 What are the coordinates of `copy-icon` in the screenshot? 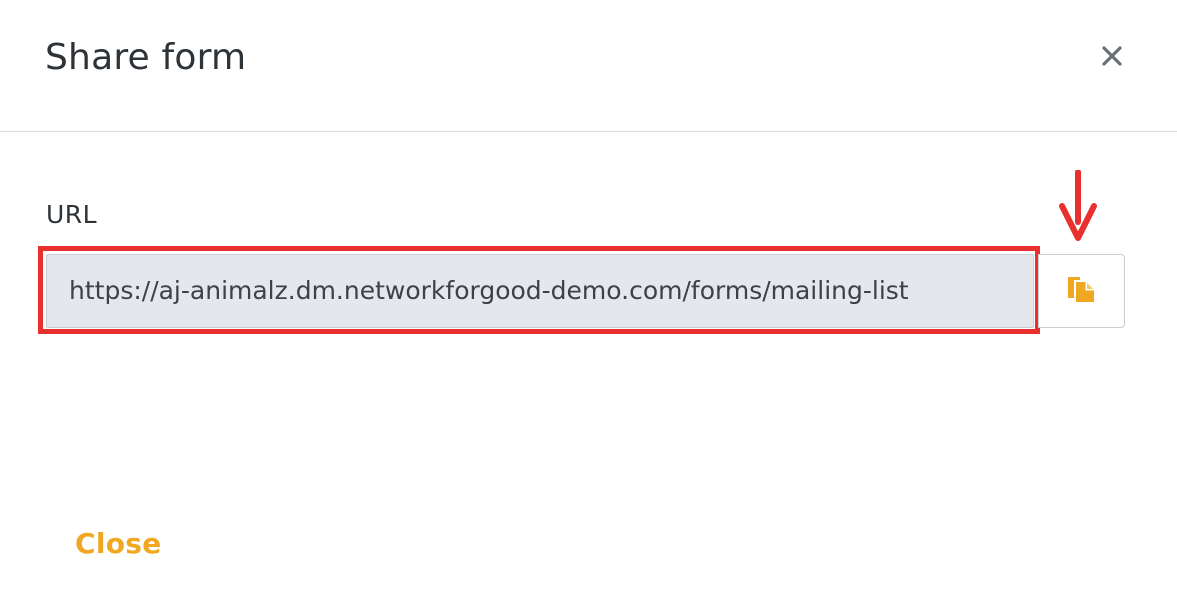 It's located at (1082, 291).